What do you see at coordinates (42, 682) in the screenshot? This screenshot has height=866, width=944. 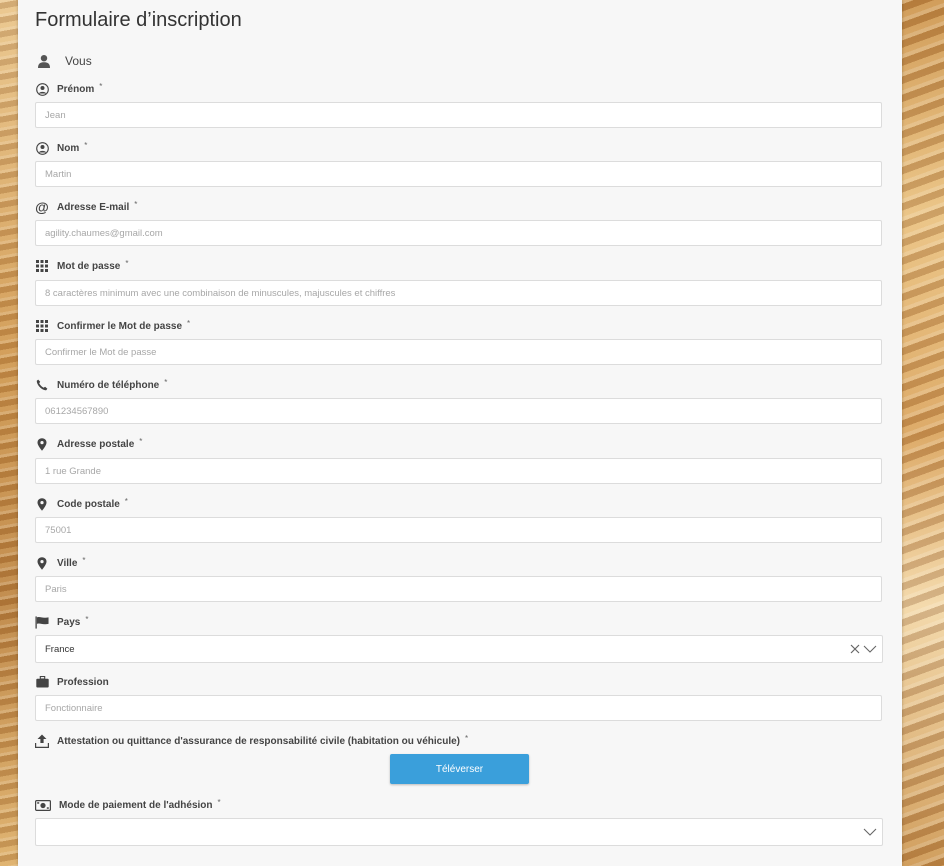 I see `briefcase-icon` at bounding box center [42, 682].